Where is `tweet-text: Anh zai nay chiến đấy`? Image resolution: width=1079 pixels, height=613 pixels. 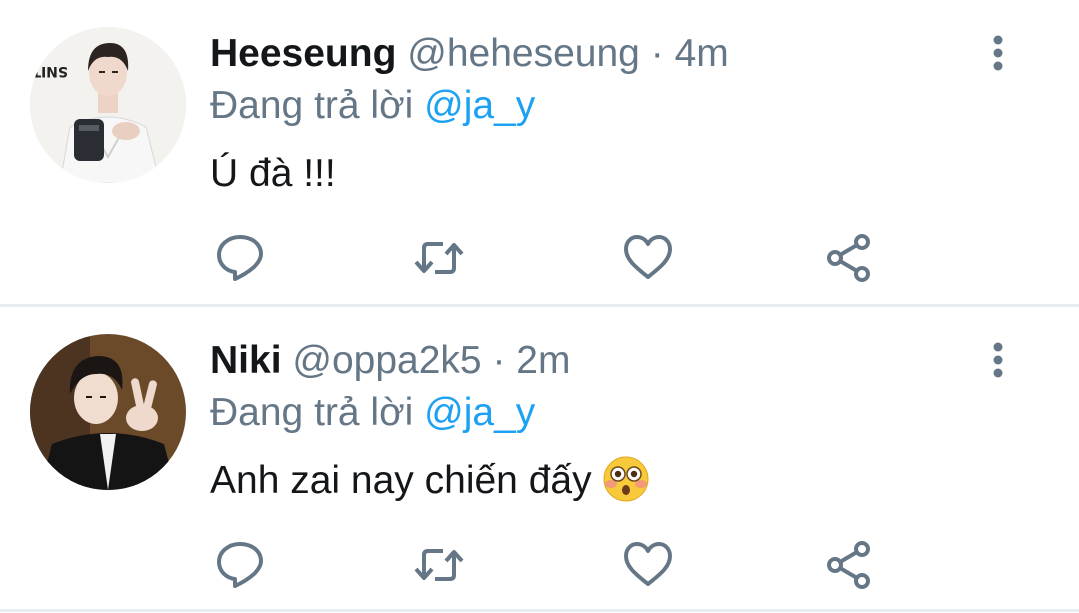
tweet-text: Anh zai nay chiến đấy is located at coordinates (430, 481).